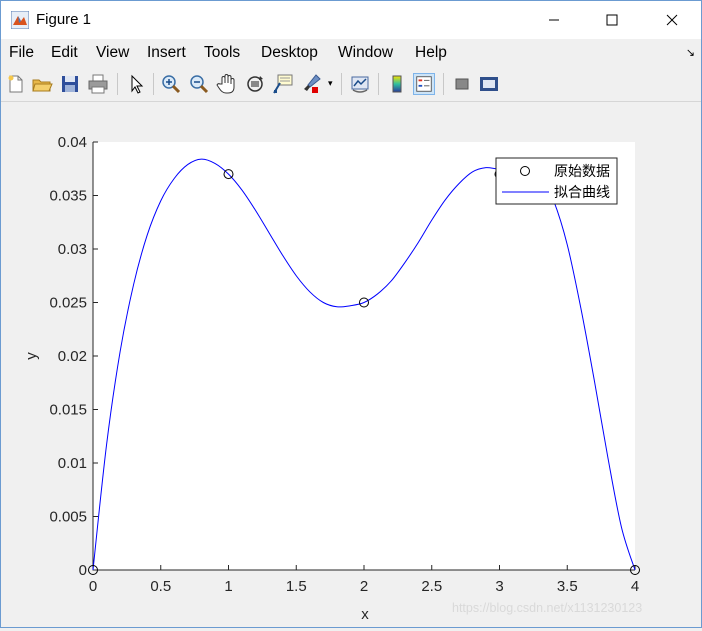 Image resolution: width=702 pixels, height=631 pixels. Describe the element at coordinates (83, 570) in the screenshot. I see `y-tick-label: 0` at that location.